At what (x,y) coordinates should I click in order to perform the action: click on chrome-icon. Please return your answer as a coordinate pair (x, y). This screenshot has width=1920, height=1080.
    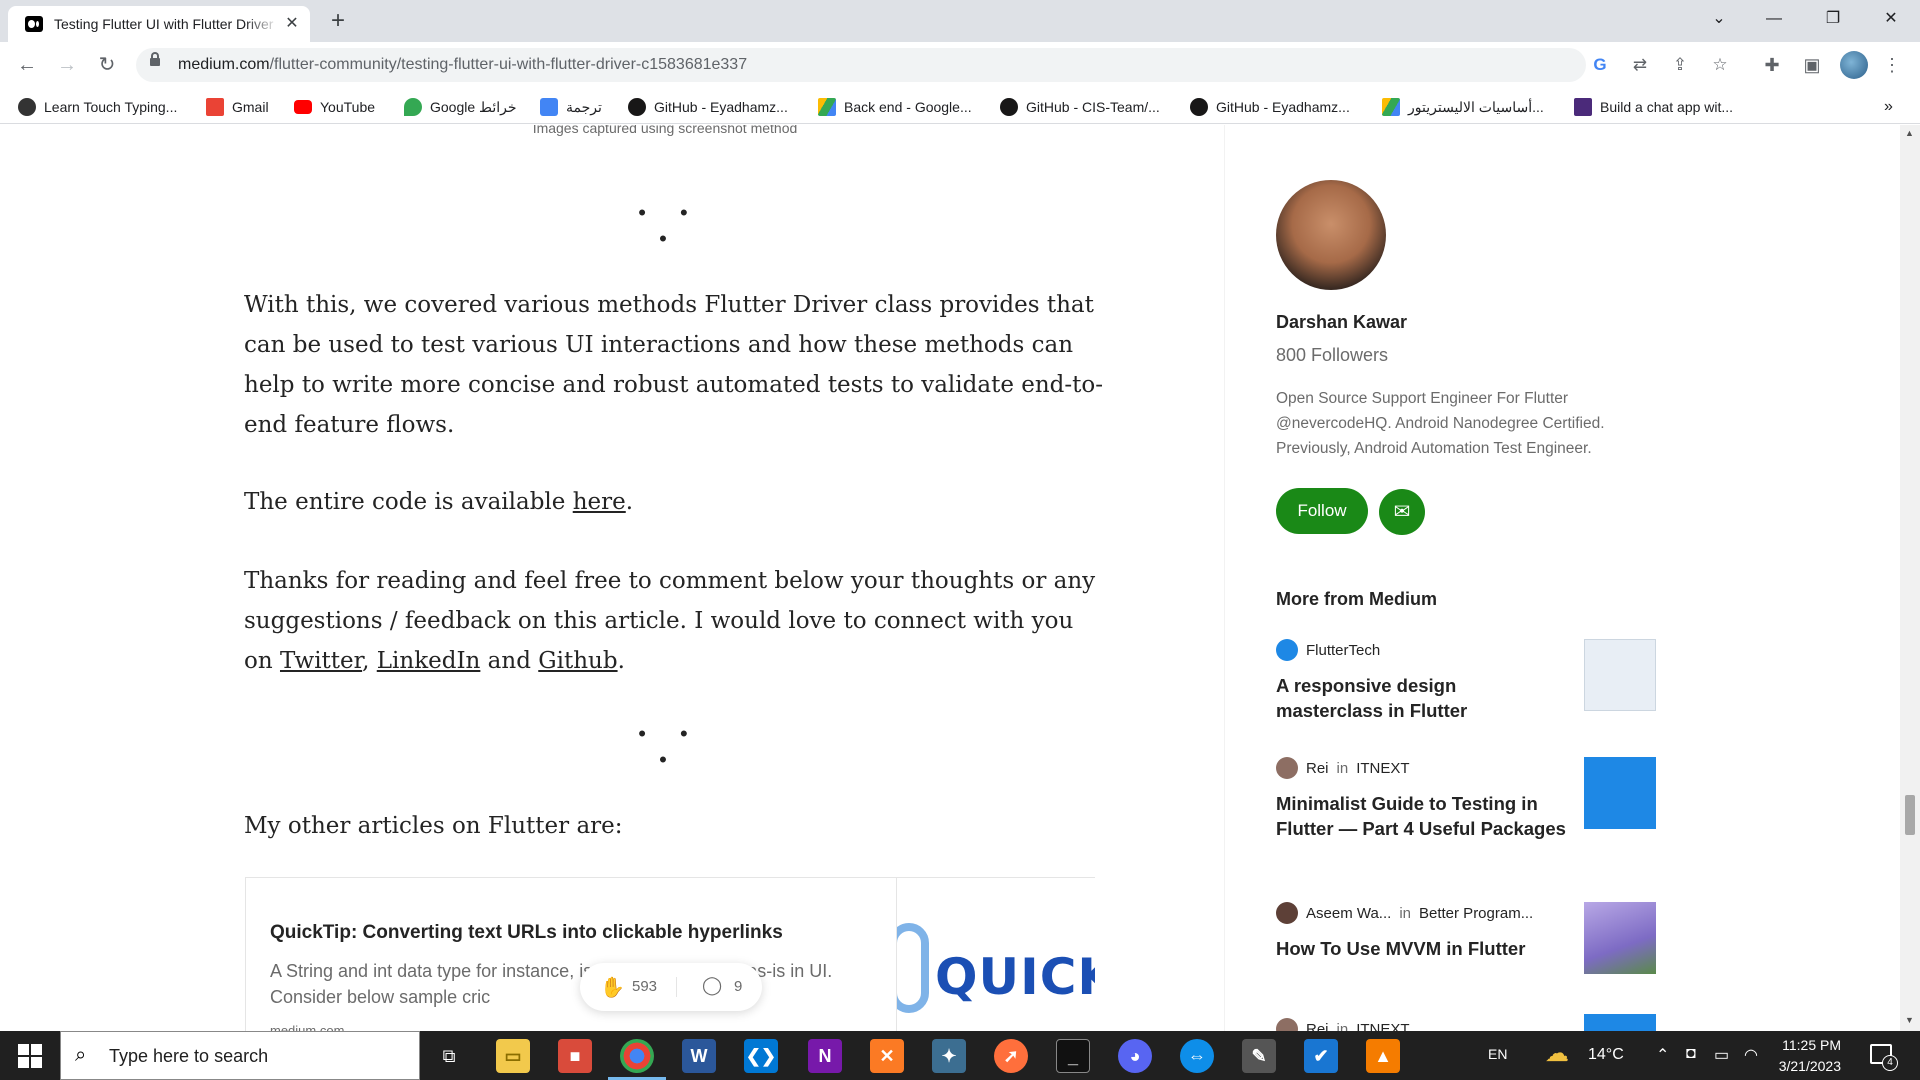
    Looking at the image, I should click on (637, 1056).